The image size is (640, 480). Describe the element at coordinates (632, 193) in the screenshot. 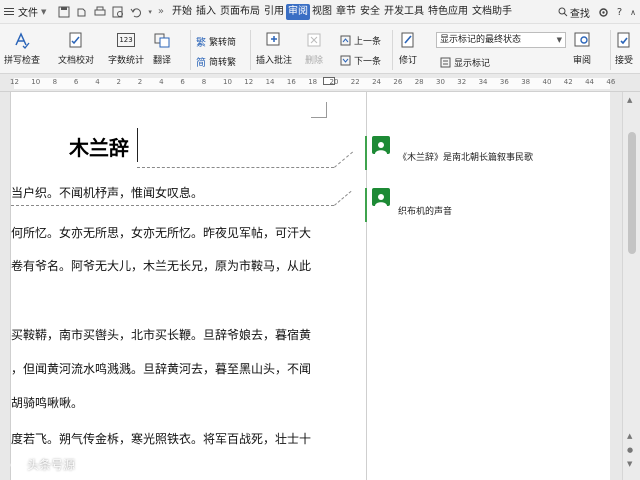

I see `scrollbar-thumb` at that location.